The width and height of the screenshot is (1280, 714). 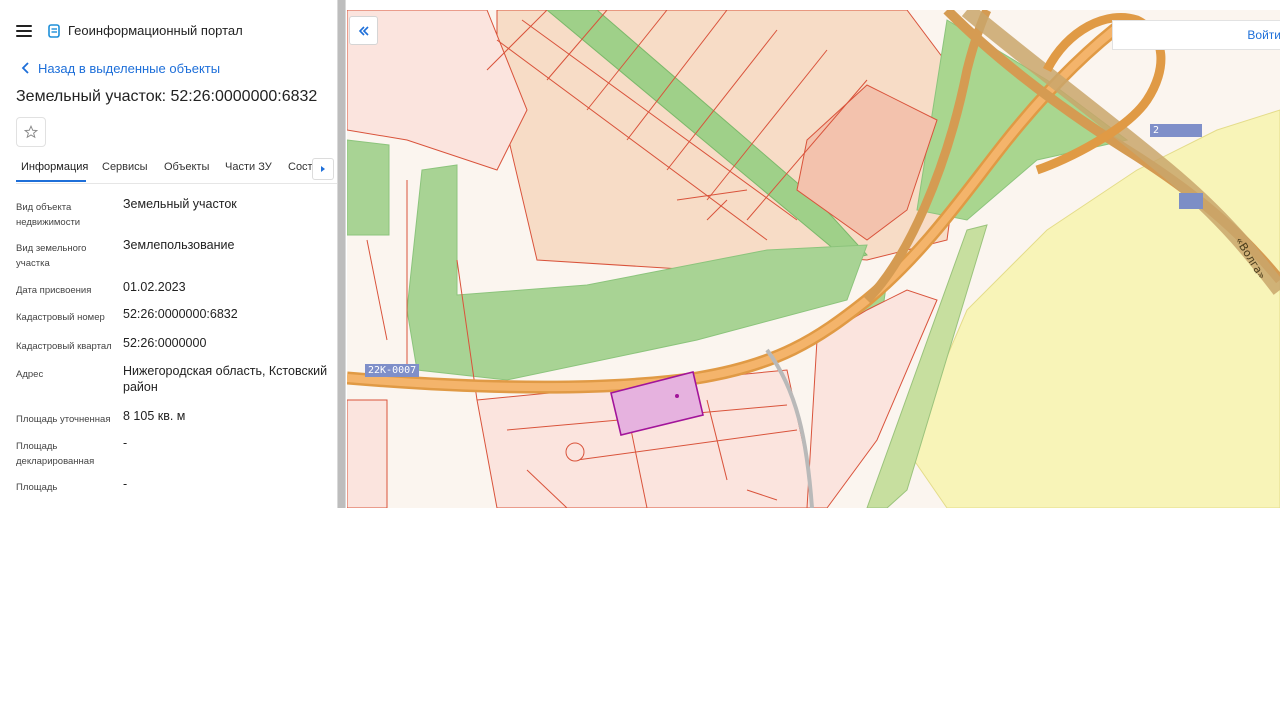 I want to click on field-label: Адрес, so click(x=30, y=374).